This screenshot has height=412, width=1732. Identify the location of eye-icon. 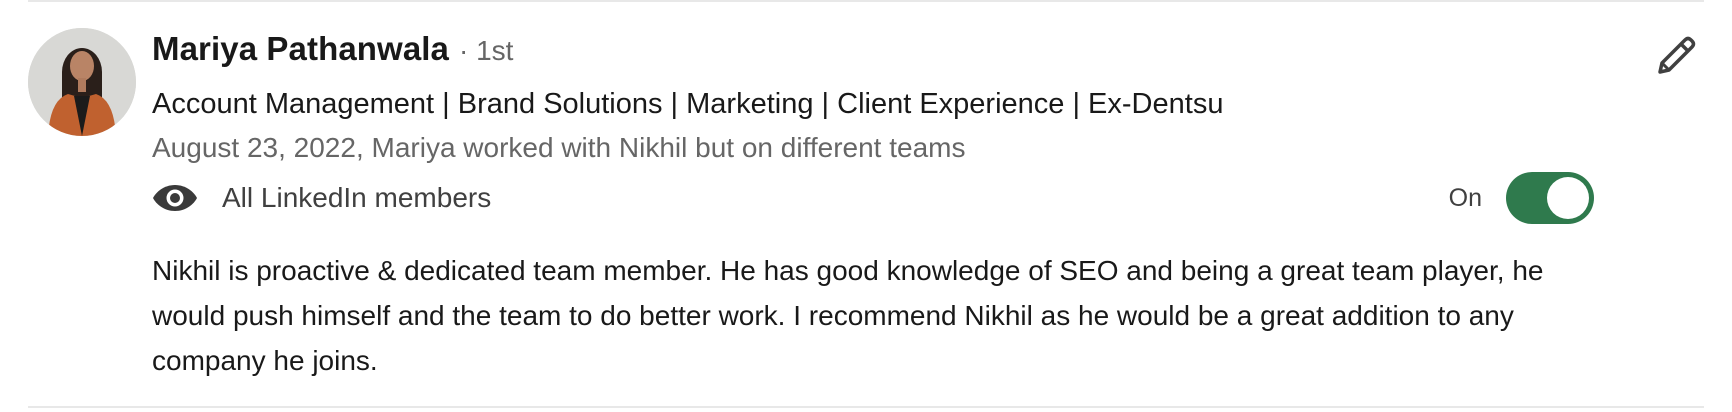
(178, 198).